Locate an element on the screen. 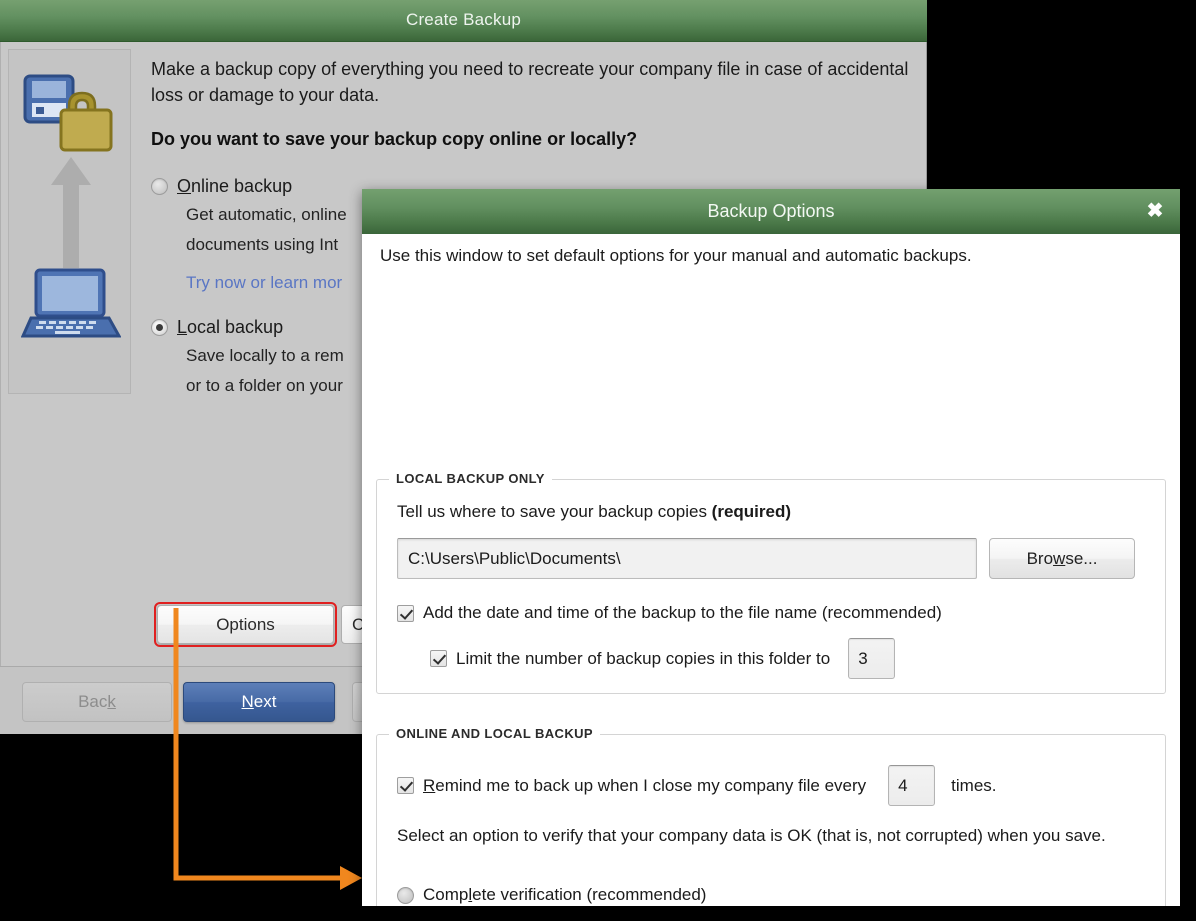 The height and width of the screenshot is (921, 1196). next-button-label: Next is located at coordinates (259, 701).